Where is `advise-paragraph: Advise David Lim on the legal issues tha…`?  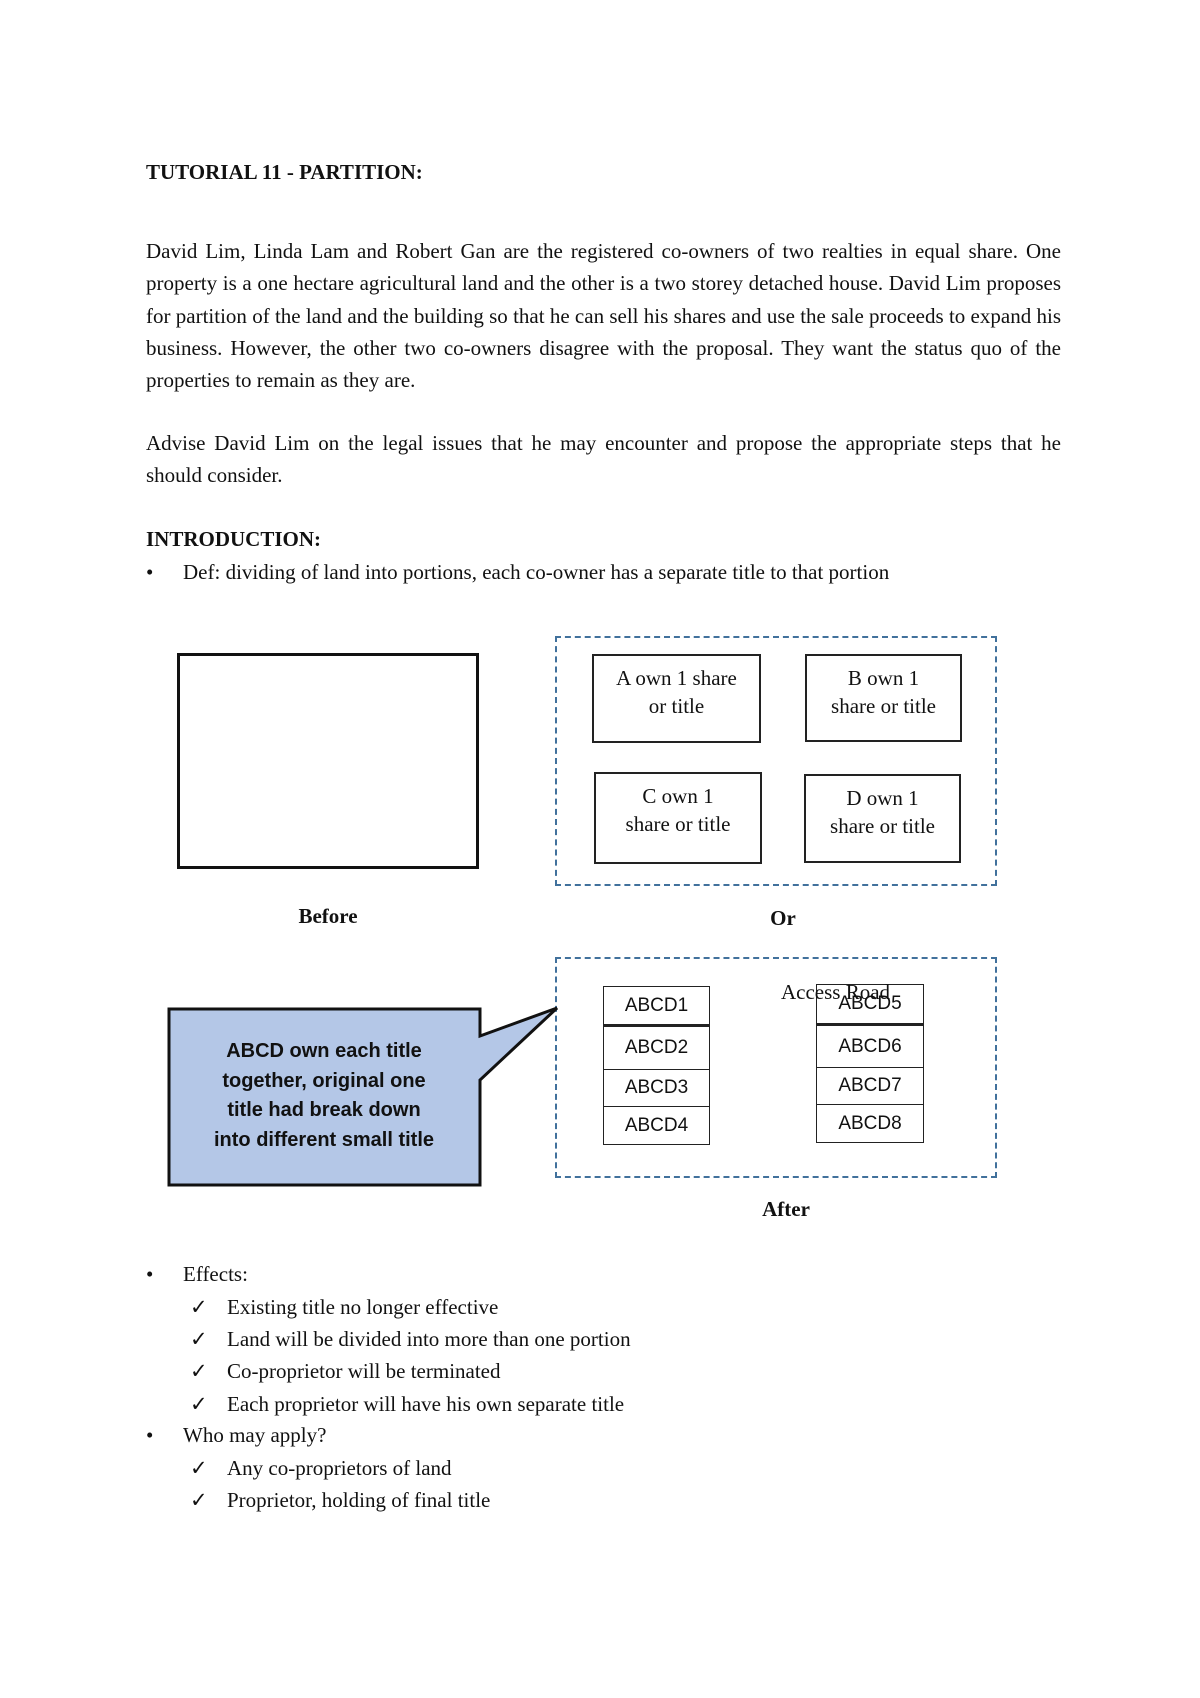 advise-paragraph: Advise David Lim on the legal issues tha… is located at coordinates (603, 459).